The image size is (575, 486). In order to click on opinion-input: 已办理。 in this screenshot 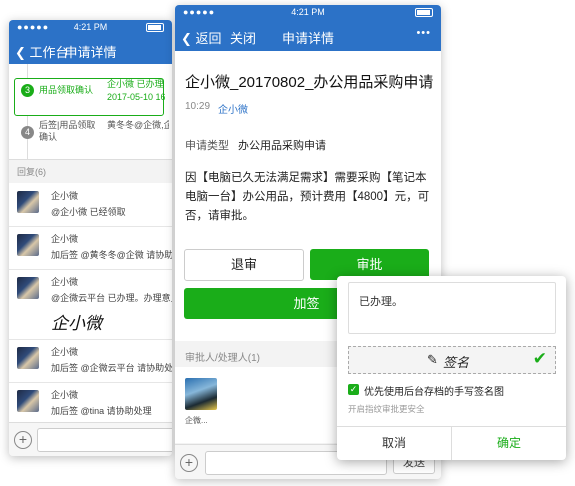, I will do `click(452, 308)`.